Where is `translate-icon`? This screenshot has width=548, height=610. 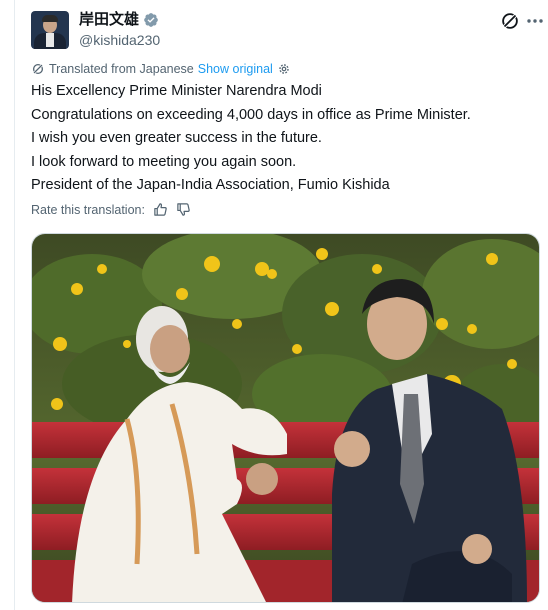
translate-icon is located at coordinates (38, 69).